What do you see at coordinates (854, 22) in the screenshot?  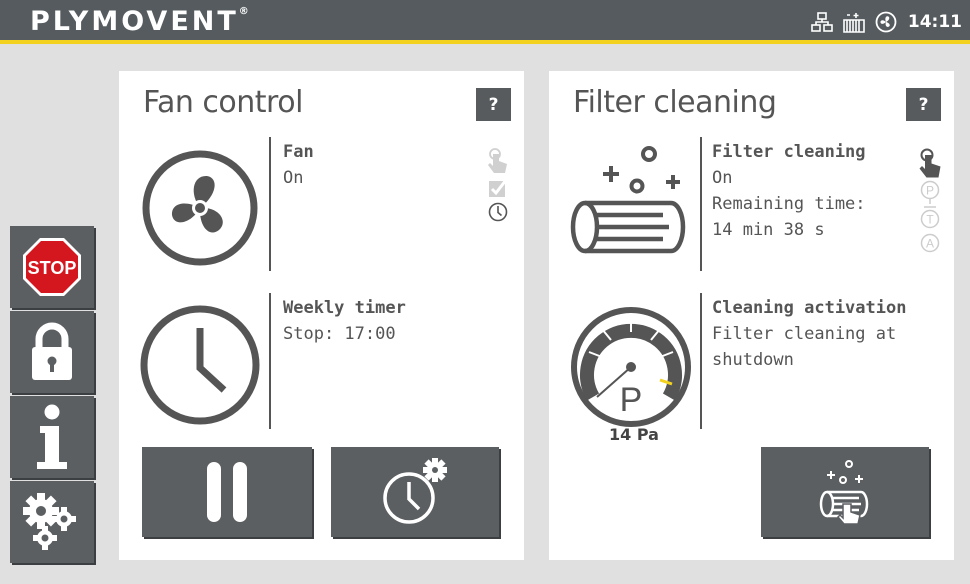 I see `filter-status-icon` at bounding box center [854, 22].